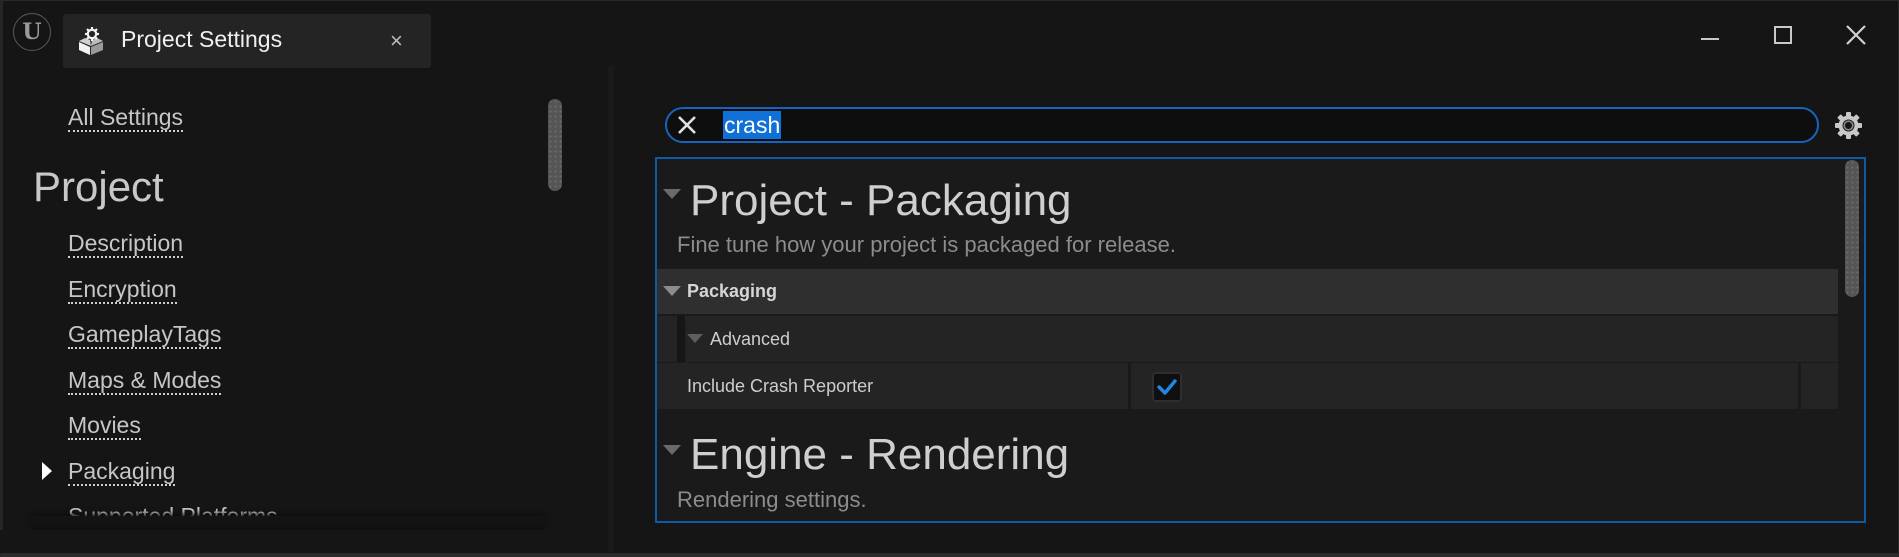 This screenshot has width=1899, height=557. Describe the element at coordinates (47, 471) in the screenshot. I see `expand-arrow-icon` at that location.